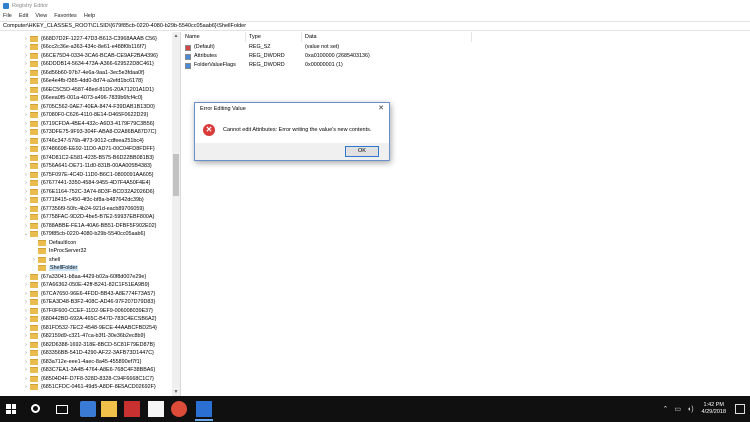 The height and width of the screenshot is (422, 750). Describe the element at coordinates (98, 149) in the screenshot. I see `tree-item-label: {67486698-EE92-11D0-AD71-00C04FD8FDFF}` at that location.